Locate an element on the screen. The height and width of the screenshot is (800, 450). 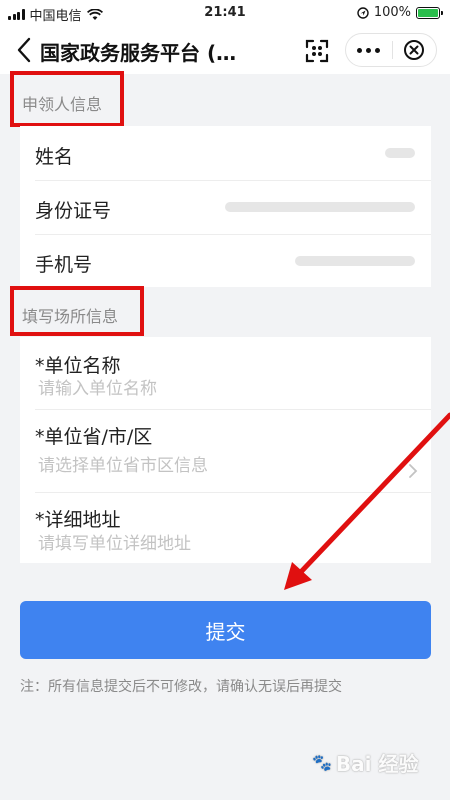
paw-icon: 🐾 is located at coordinates (322, 762).